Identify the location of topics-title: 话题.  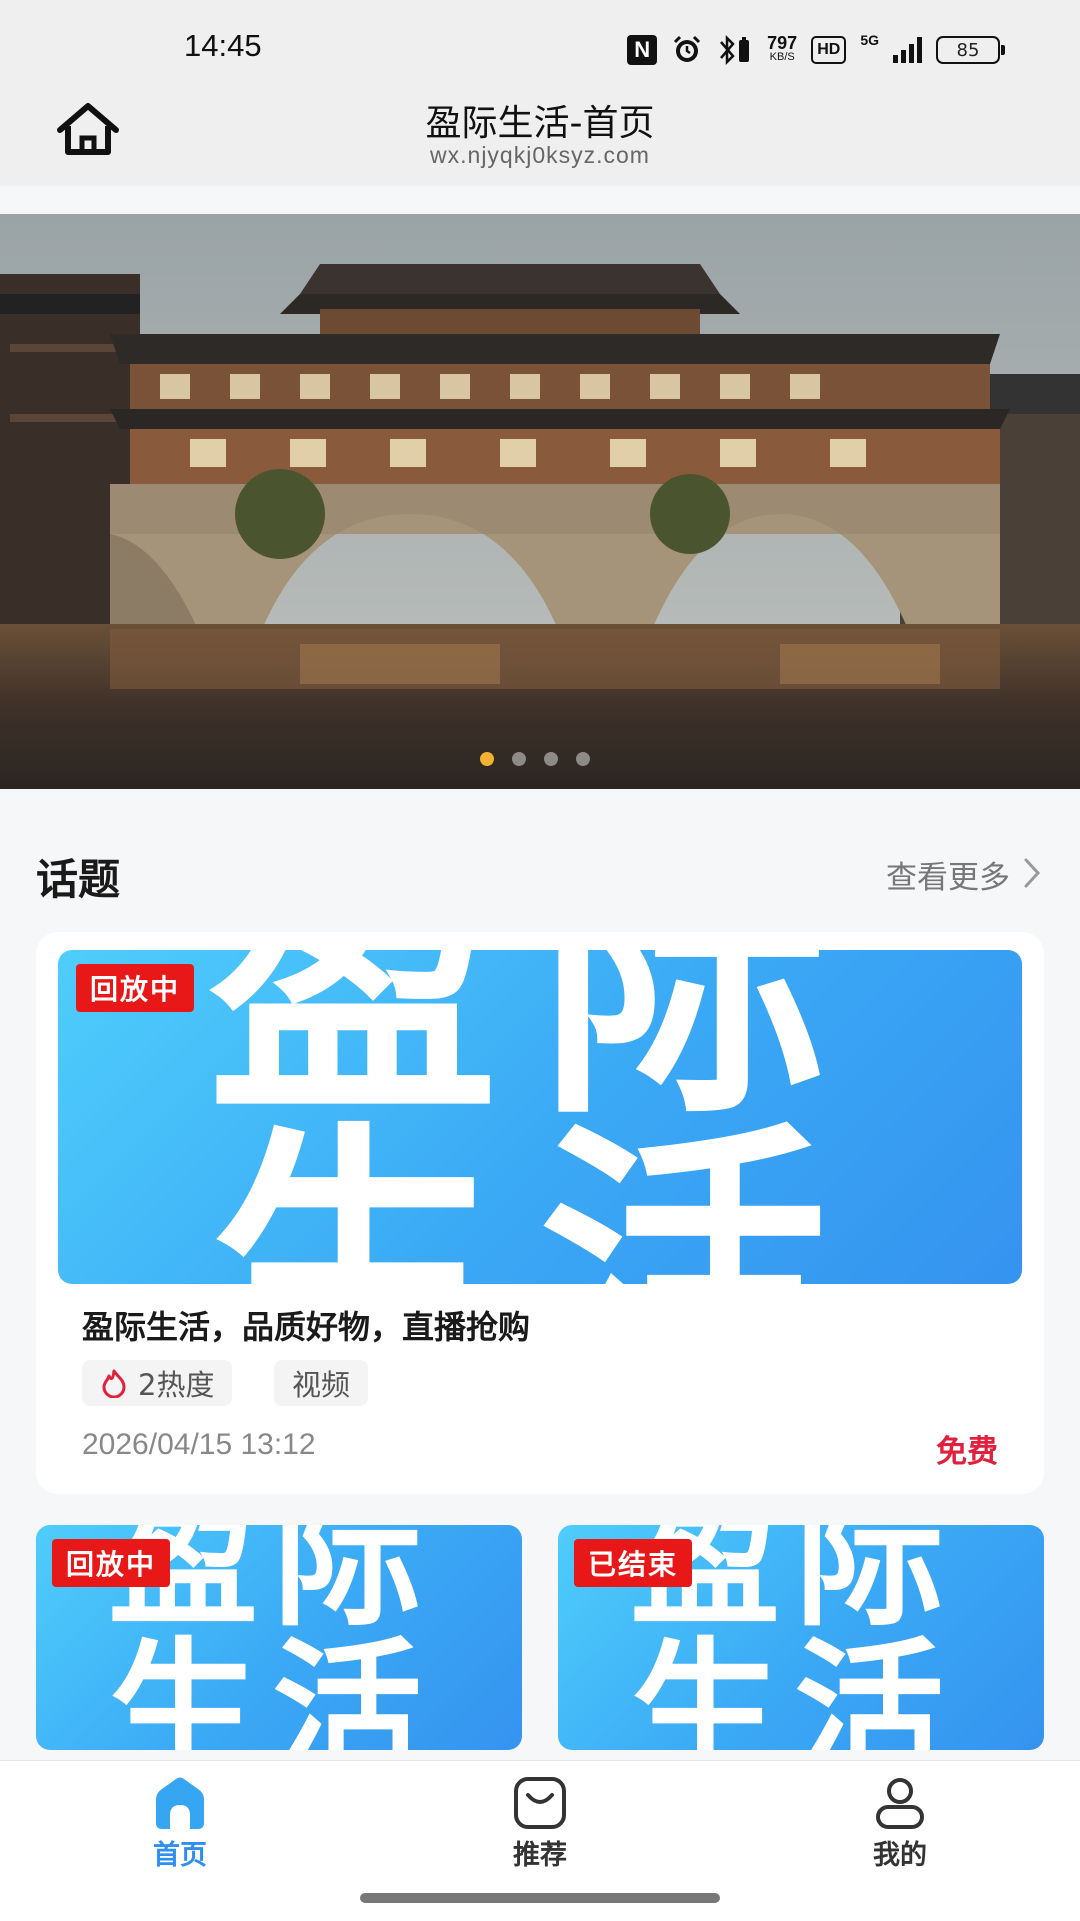
(78, 879).